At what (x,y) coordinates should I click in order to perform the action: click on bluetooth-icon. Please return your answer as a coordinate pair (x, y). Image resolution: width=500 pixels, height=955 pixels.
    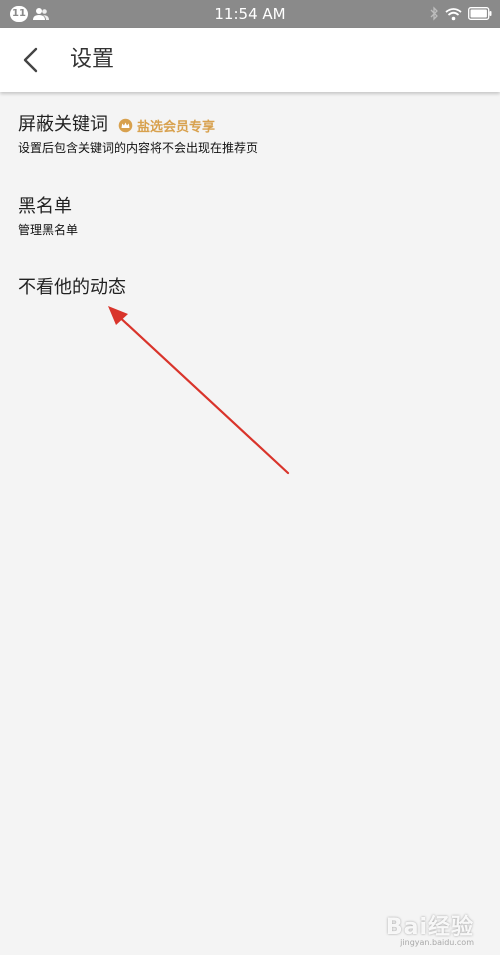
    Looking at the image, I should click on (434, 13).